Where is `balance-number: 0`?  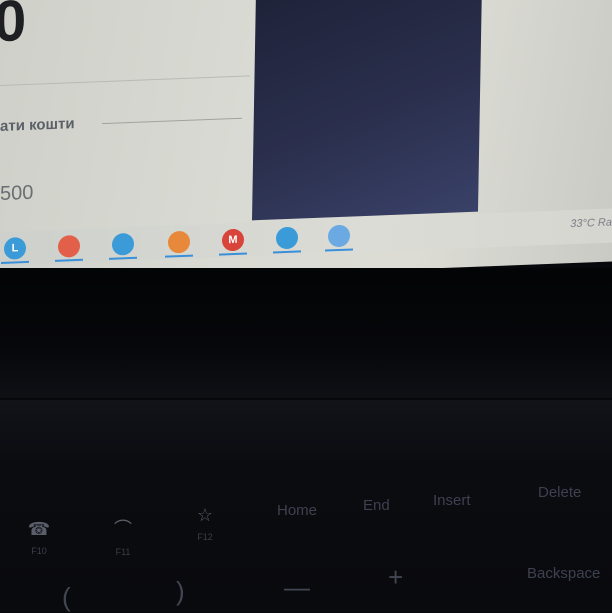
balance-number: 0 is located at coordinates (13, 27).